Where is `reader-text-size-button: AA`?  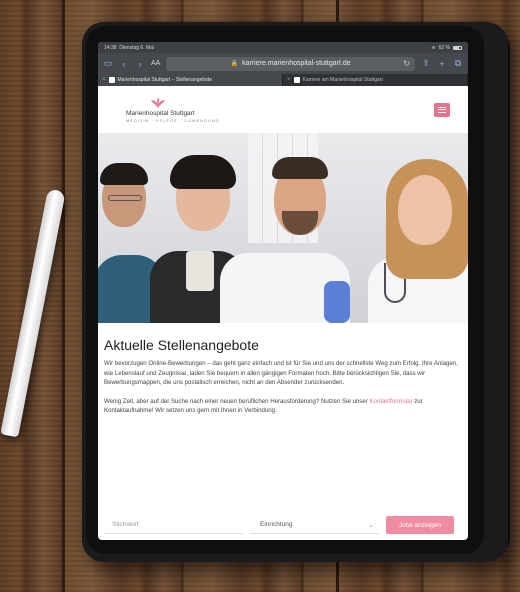
reader-text-size-button: AA is located at coordinates (155, 63).